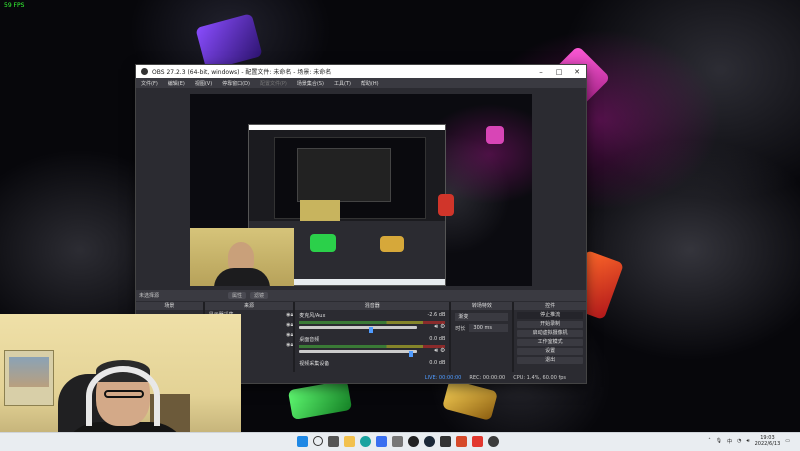 Image resolution: width=800 pixels, height=451 pixels. What do you see at coordinates (236, 83) in the screenshot?
I see `menu-docks: 停靠窗口(D)` at bounding box center [236, 83].